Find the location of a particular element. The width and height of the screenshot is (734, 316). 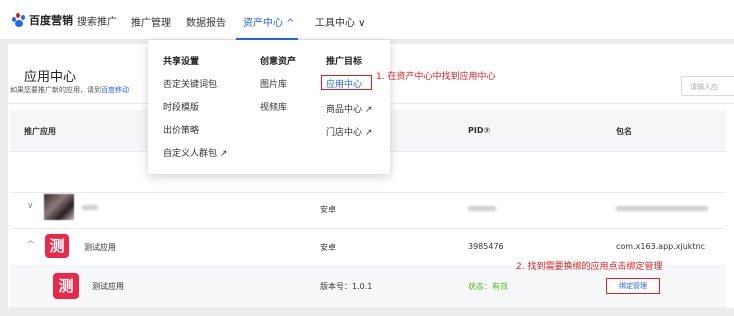

package-cell: com.x163.app.xjuktnc is located at coordinates (661, 246).